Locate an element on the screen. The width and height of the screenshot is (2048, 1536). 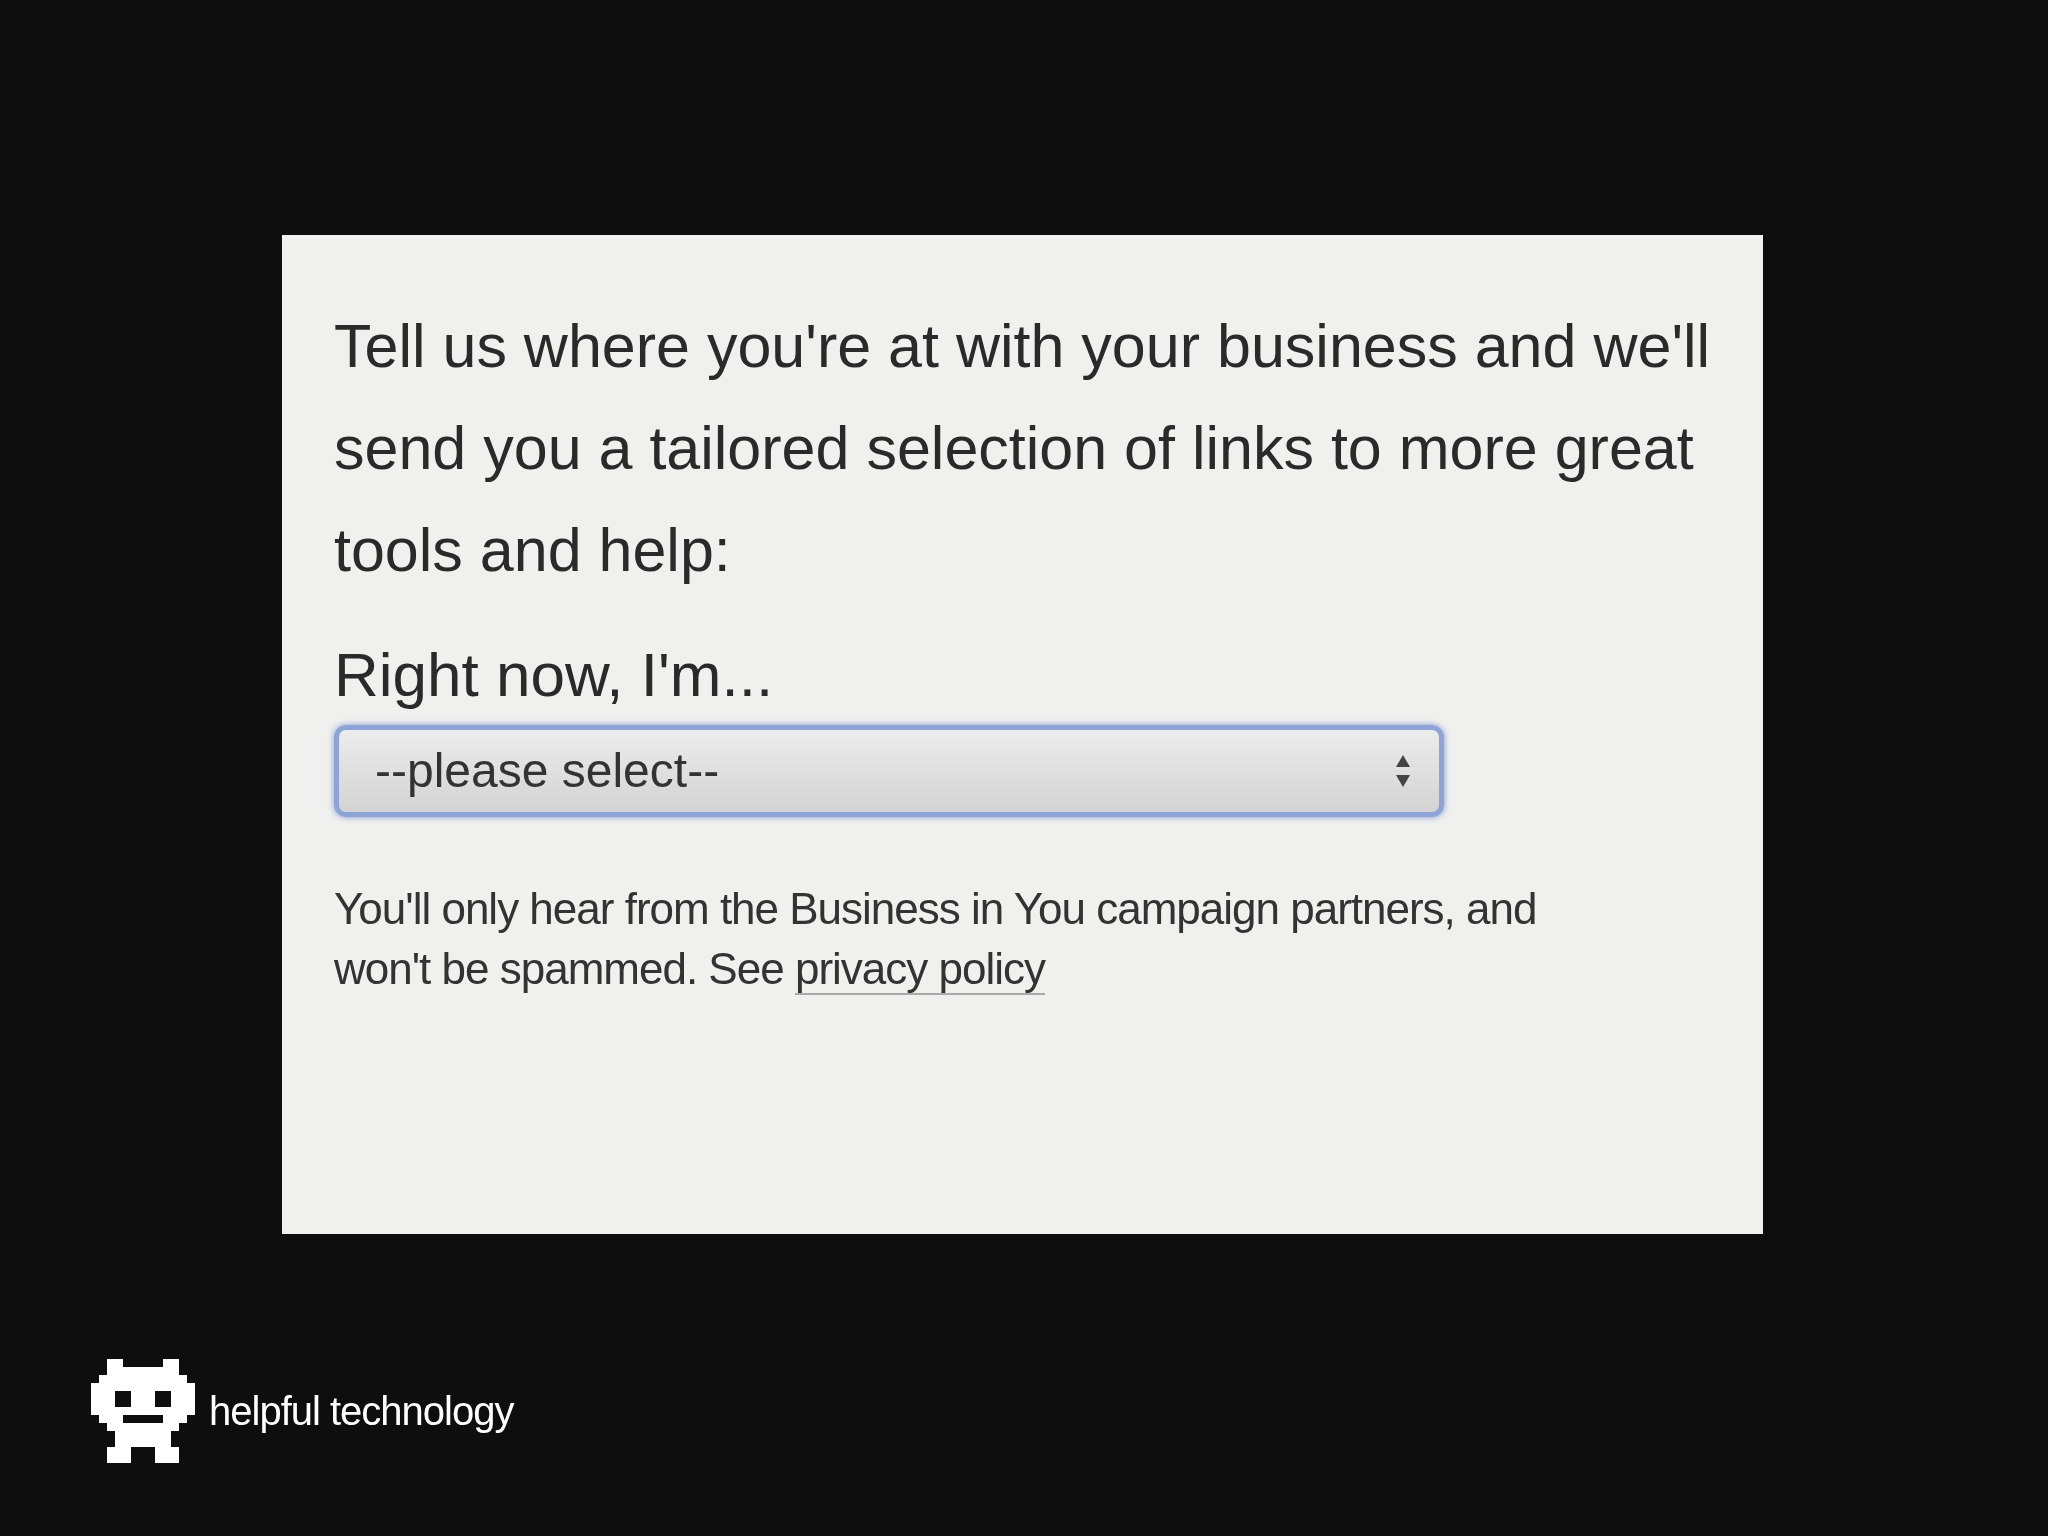
intro-text: Tell us where you're at with your business and we'll send you a tailored selection of links to more great tools and help: is located at coordinates (1023, 448).